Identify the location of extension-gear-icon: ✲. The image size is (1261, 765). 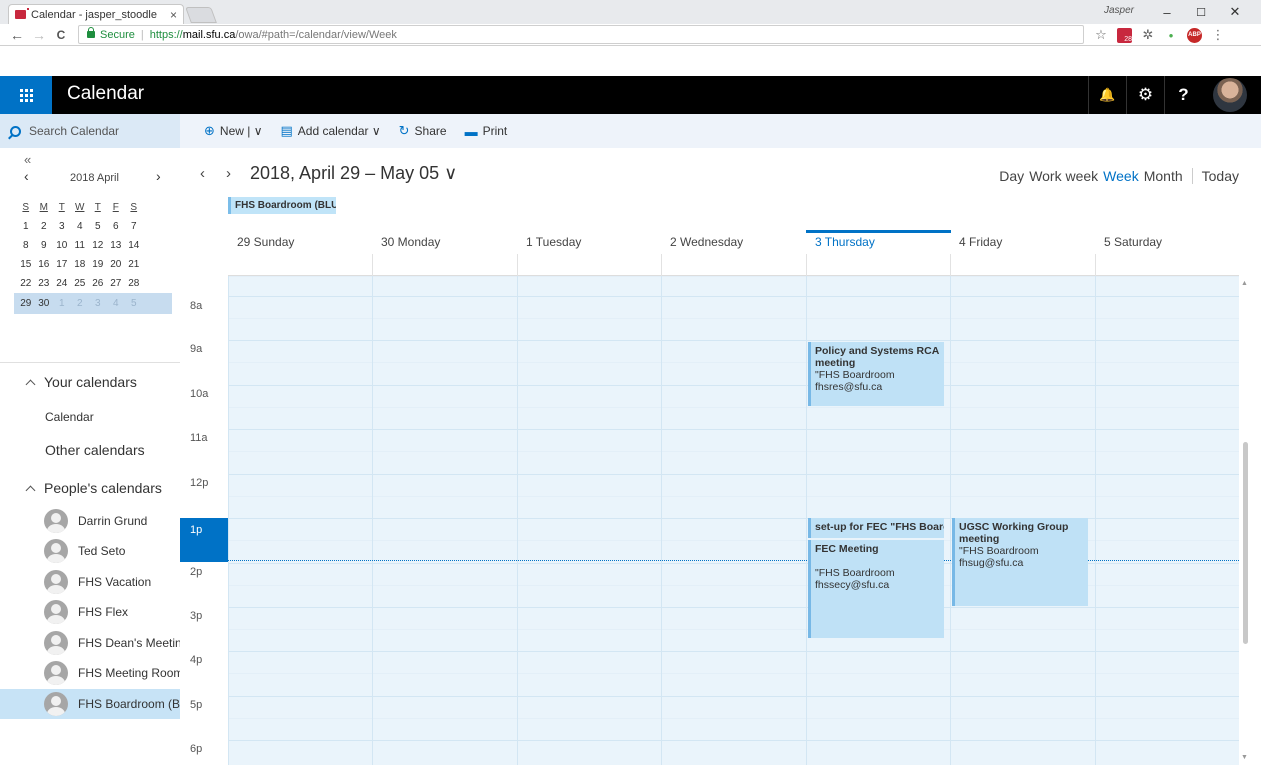
(1148, 35).